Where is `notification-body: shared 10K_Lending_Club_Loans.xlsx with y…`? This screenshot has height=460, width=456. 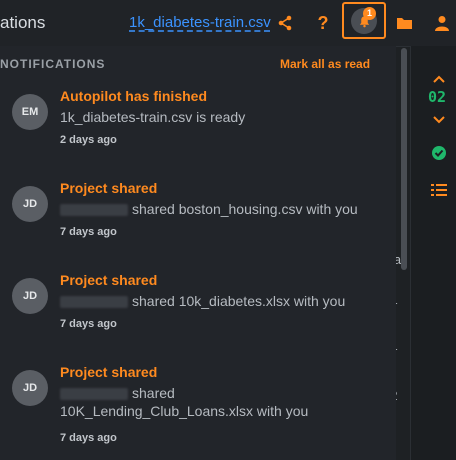
notification-body: shared 10K_Lending_Club_Loans.xlsx with y… is located at coordinates (215, 402).